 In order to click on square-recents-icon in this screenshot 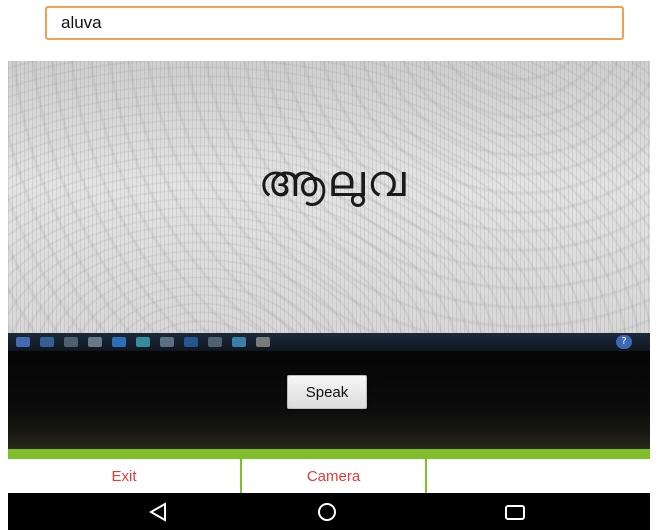, I will do `click(515, 512)`.